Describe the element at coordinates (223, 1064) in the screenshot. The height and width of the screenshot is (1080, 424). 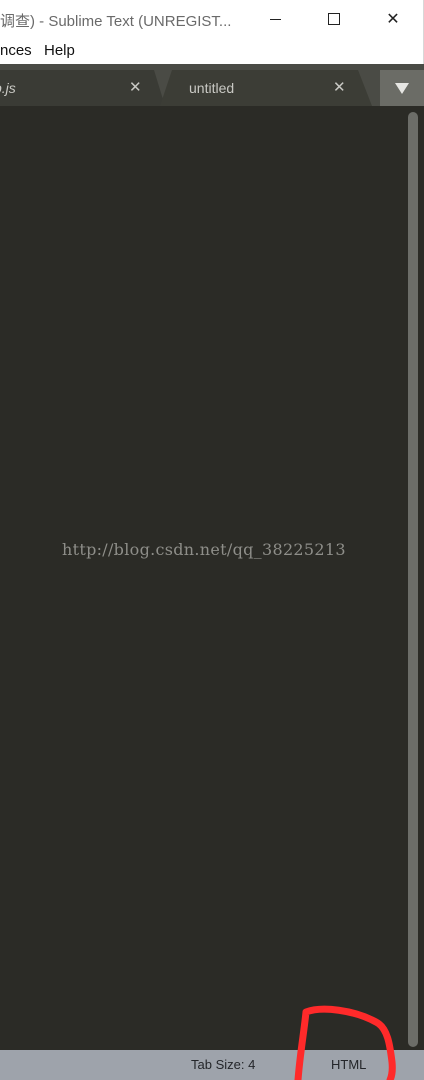
I see `status-tab-size: Tab Size: 4` at that location.